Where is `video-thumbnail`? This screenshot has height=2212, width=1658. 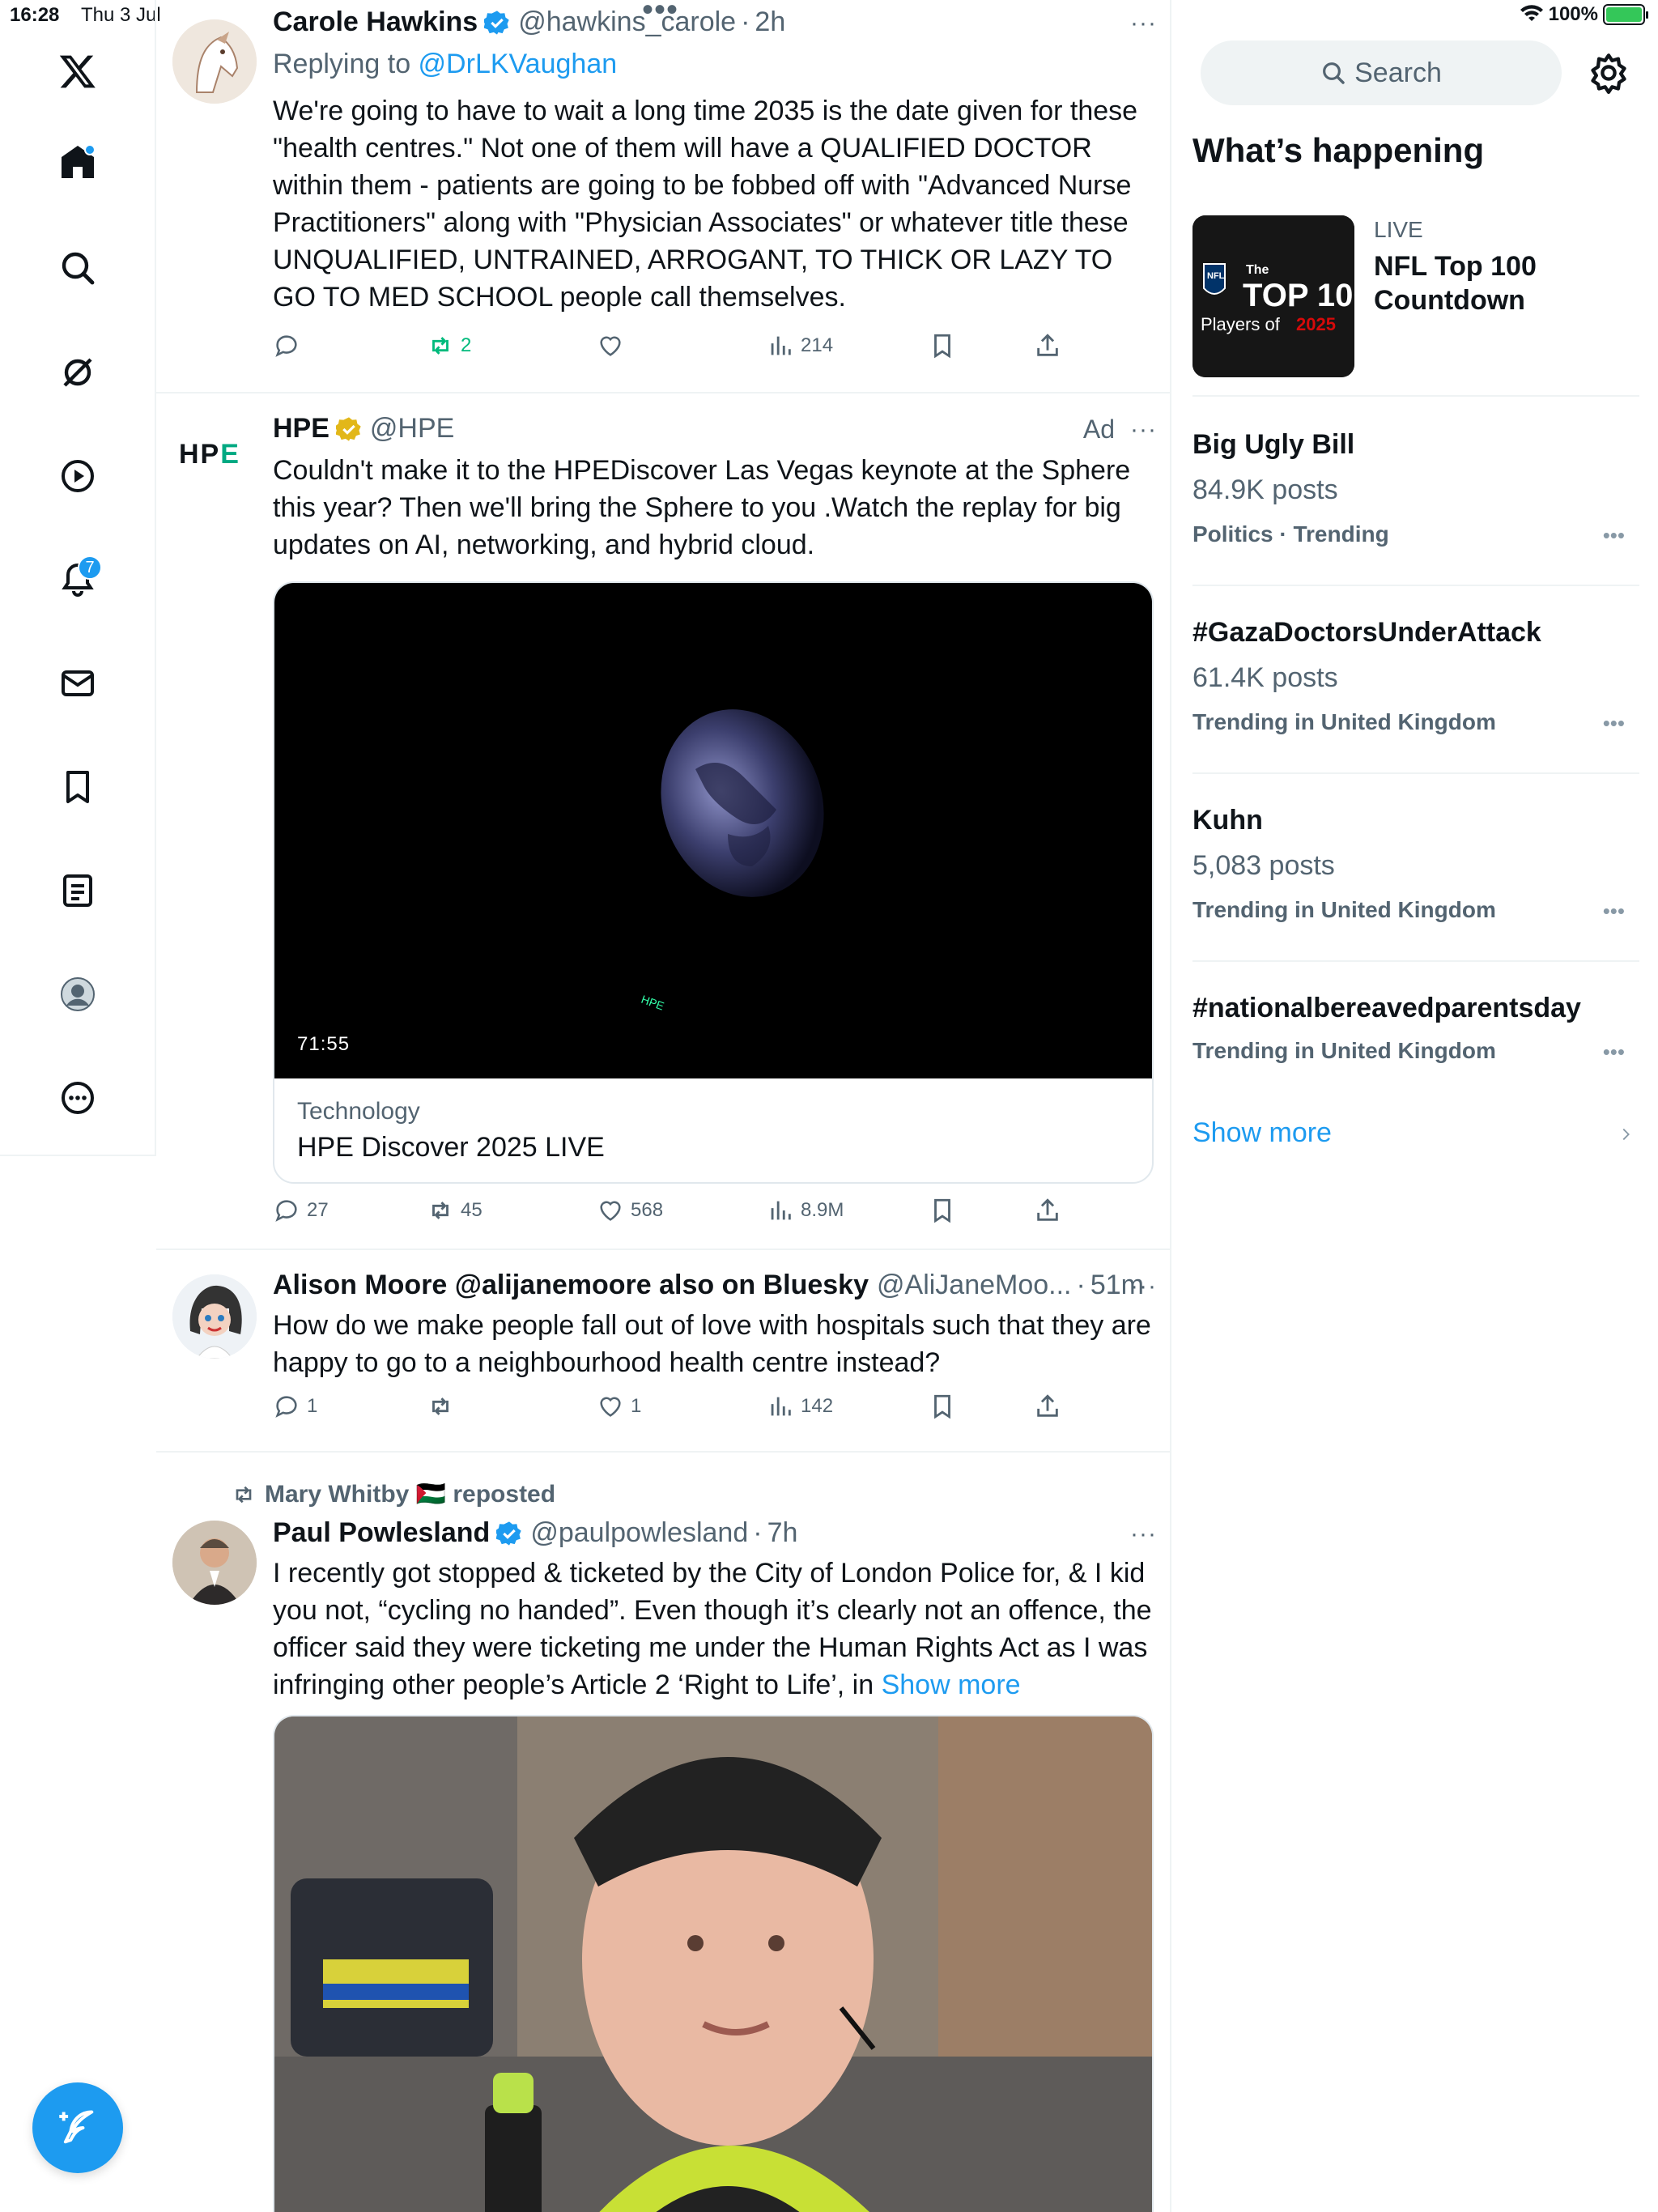 video-thumbnail is located at coordinates (713, 1964).